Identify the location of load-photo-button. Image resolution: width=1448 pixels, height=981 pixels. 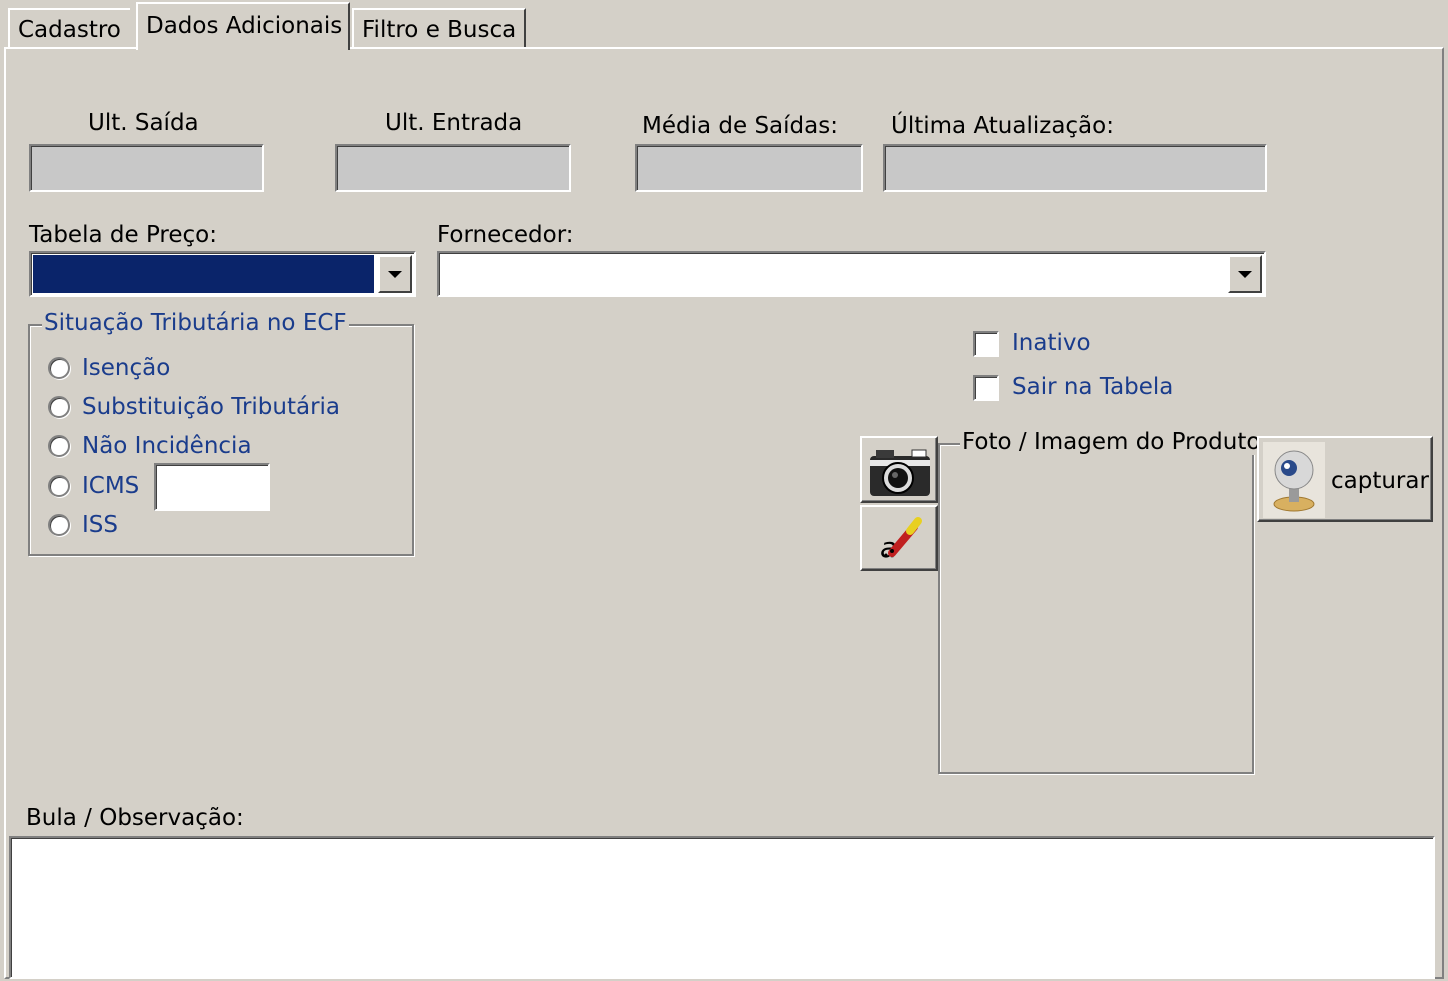
(899, 469).